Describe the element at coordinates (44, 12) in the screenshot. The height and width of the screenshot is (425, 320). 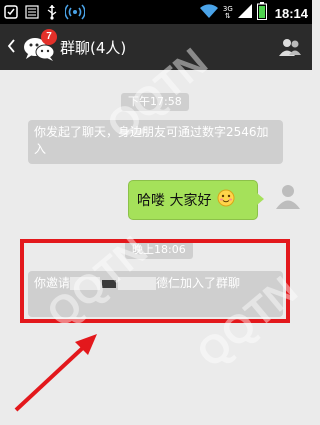
I see `status-left-icons` at that location.